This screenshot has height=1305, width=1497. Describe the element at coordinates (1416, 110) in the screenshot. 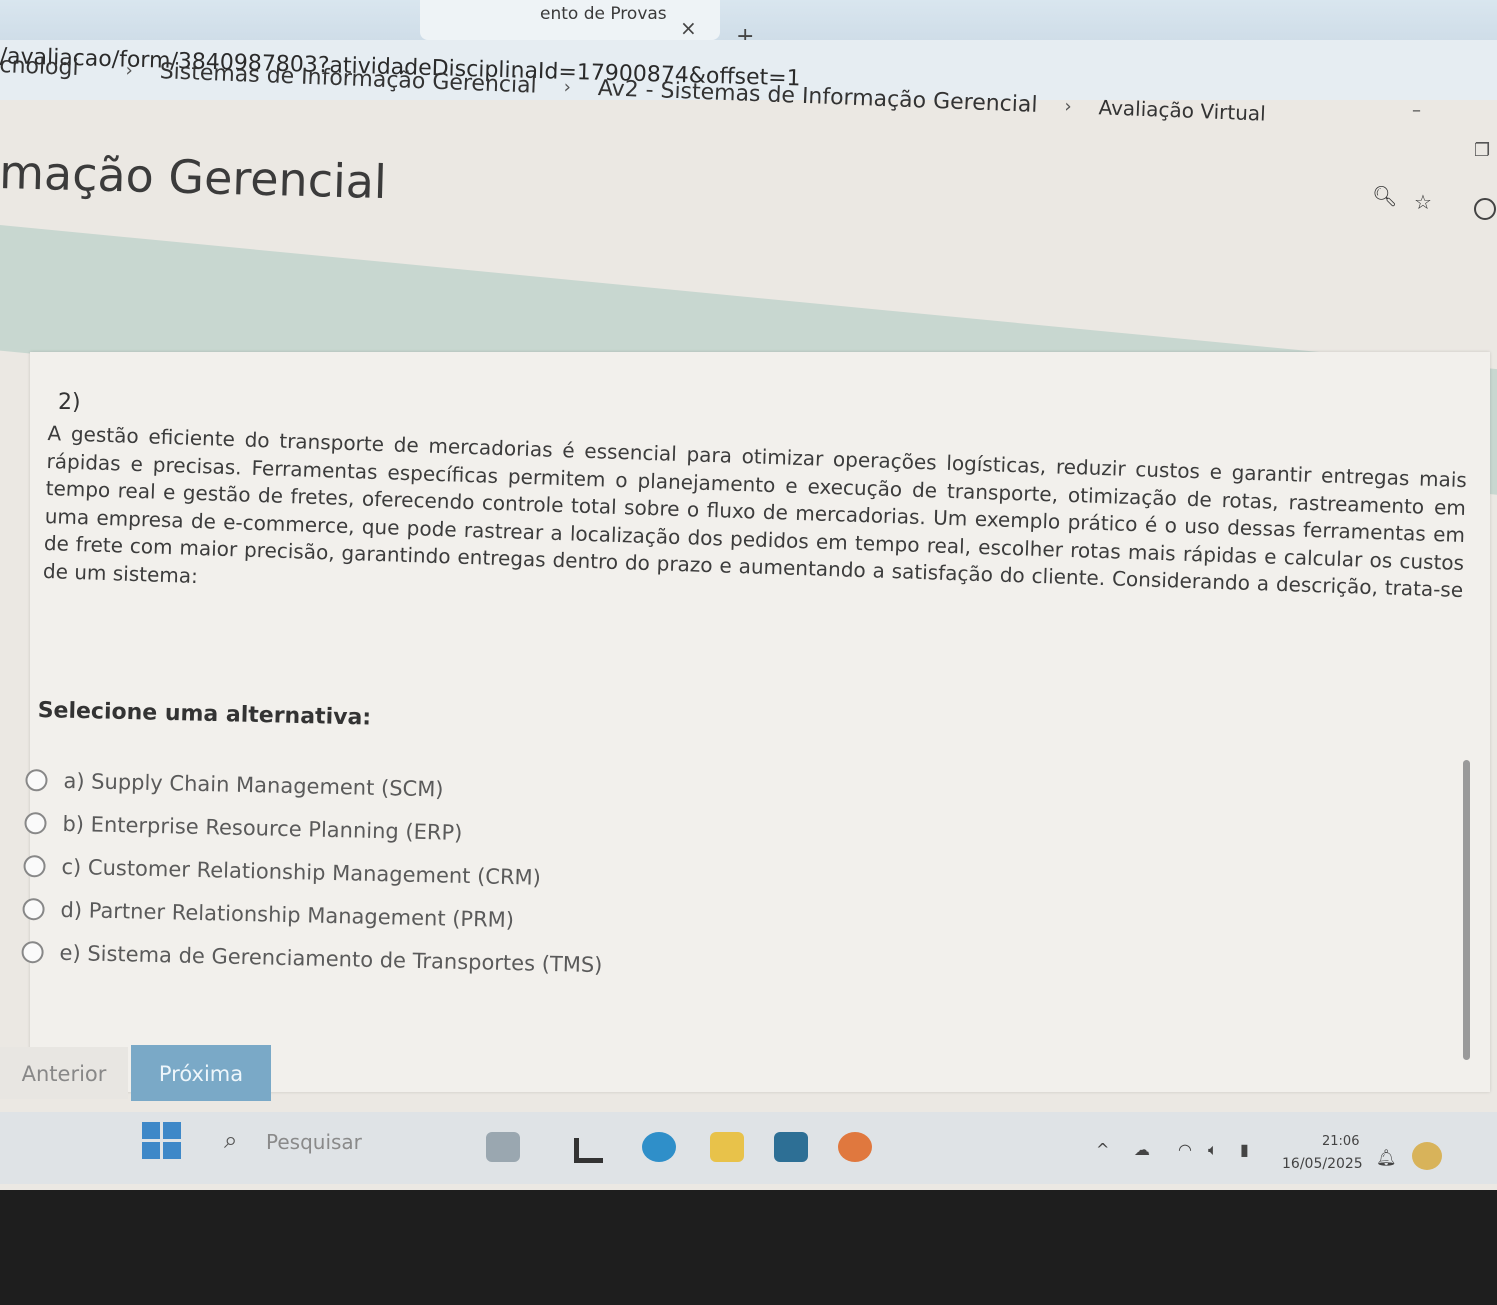

I see `minimize-icon: –` at that location.